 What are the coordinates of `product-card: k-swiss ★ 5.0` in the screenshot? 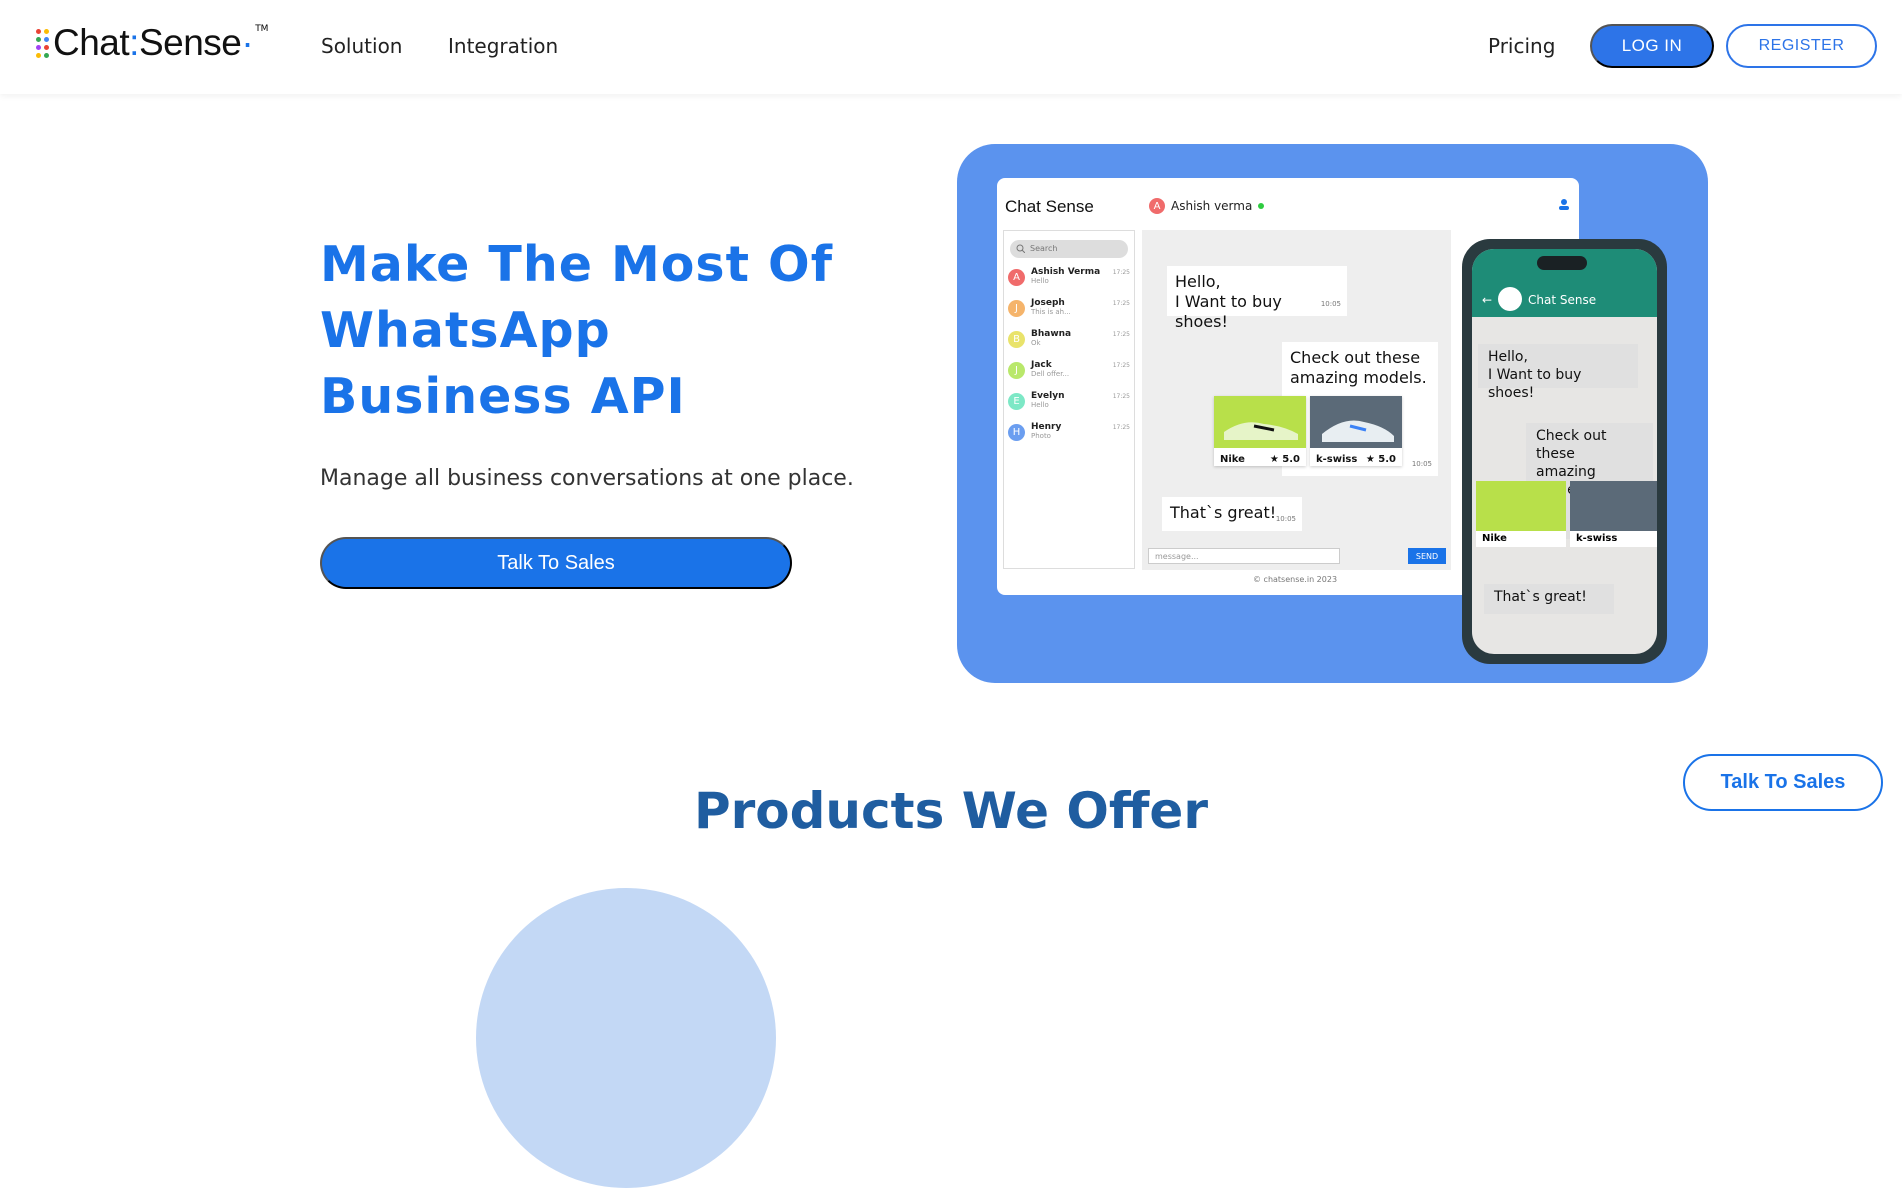 It's located at (1356, 431).